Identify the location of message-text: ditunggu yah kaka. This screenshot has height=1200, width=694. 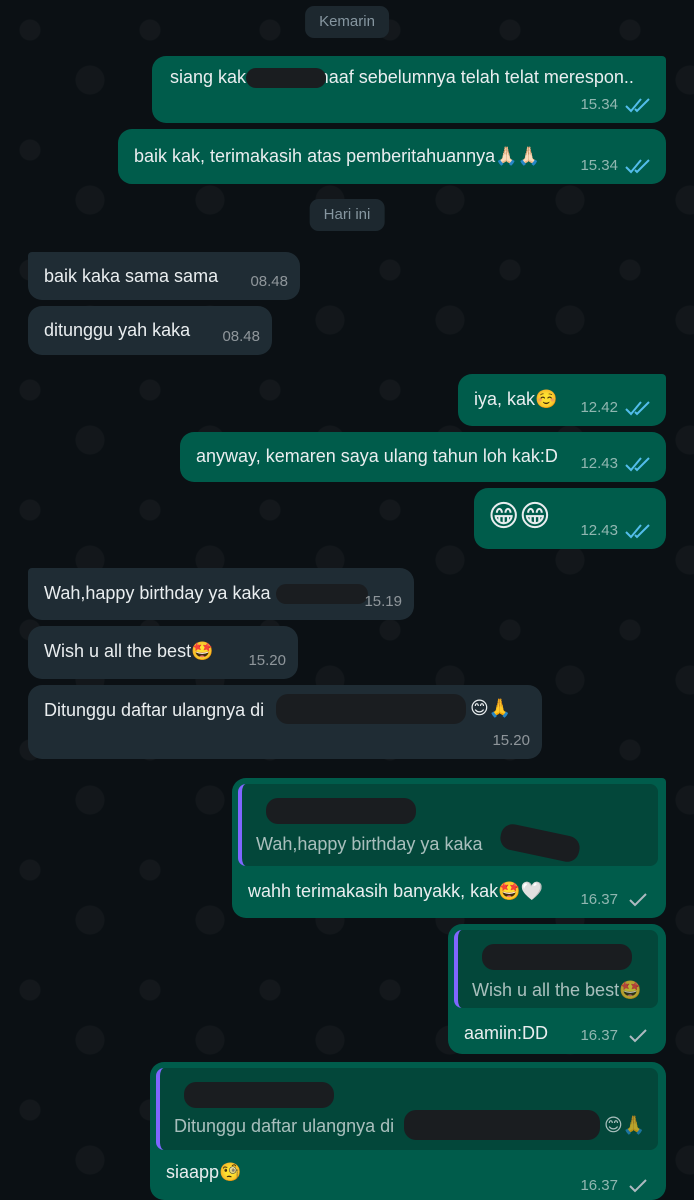
(117, 330).